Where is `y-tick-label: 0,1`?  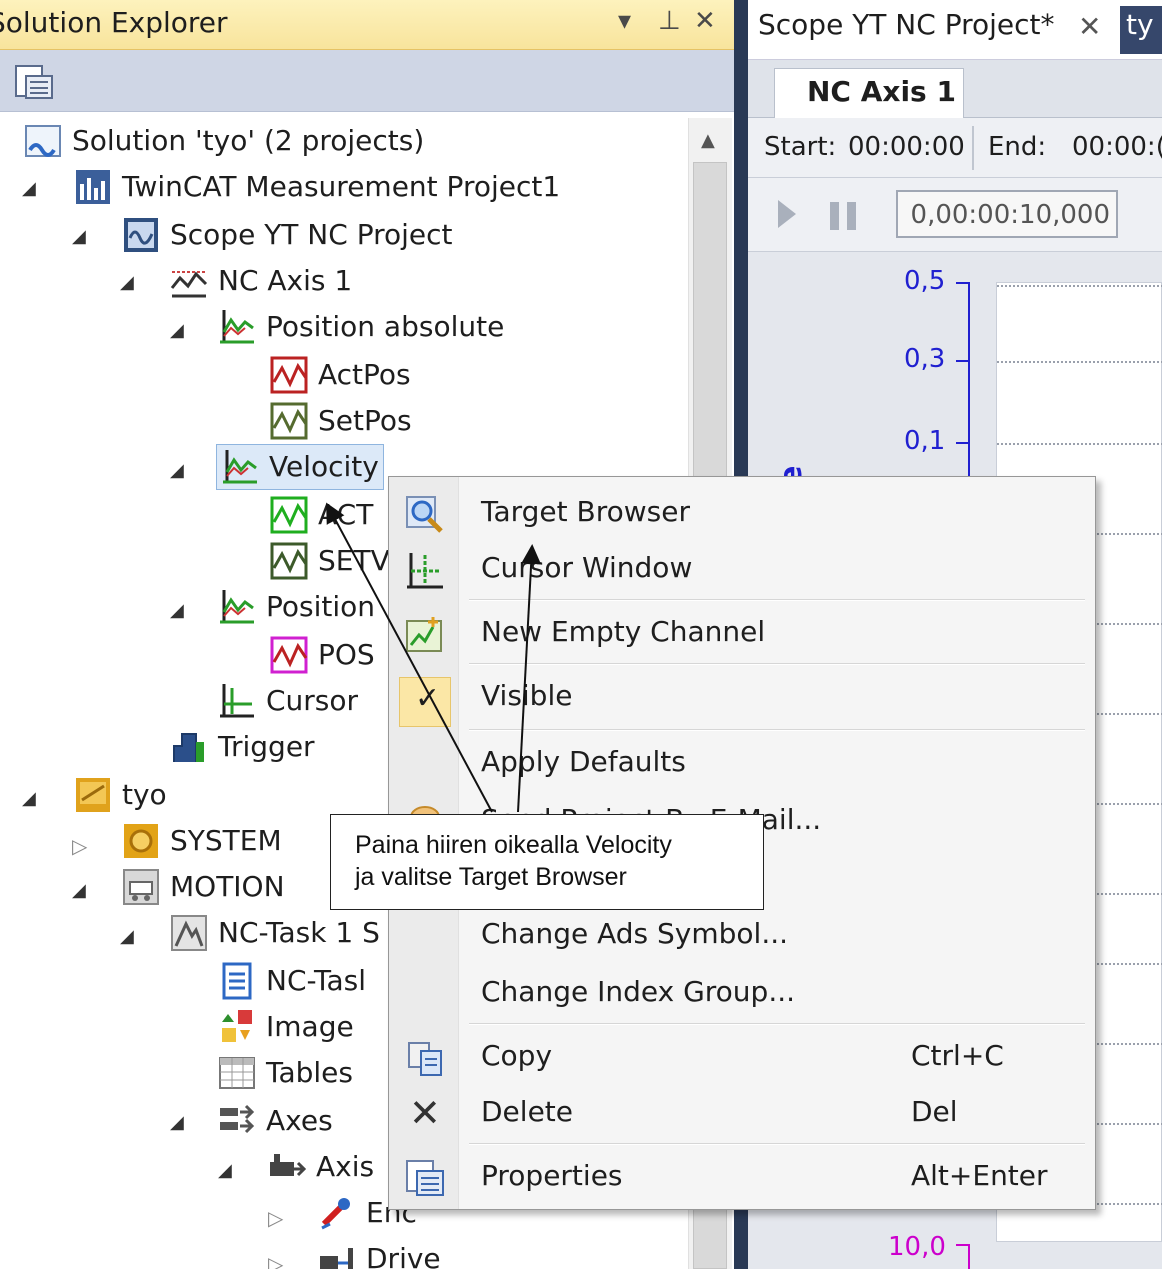
y-tick-label: 0,1 is located at coordinates (925, 441).